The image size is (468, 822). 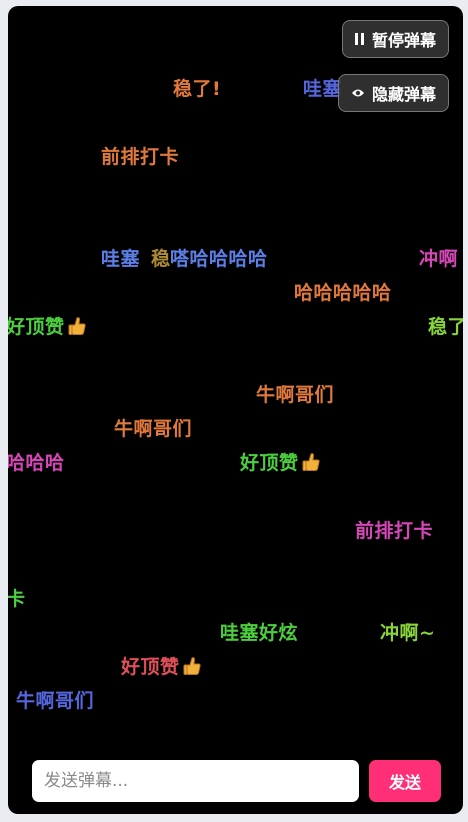 What do you see at coordinates (408, 633) in the screenshot?
I see `danmaku-item: 冲啊~` at bounding box center [408, 633].